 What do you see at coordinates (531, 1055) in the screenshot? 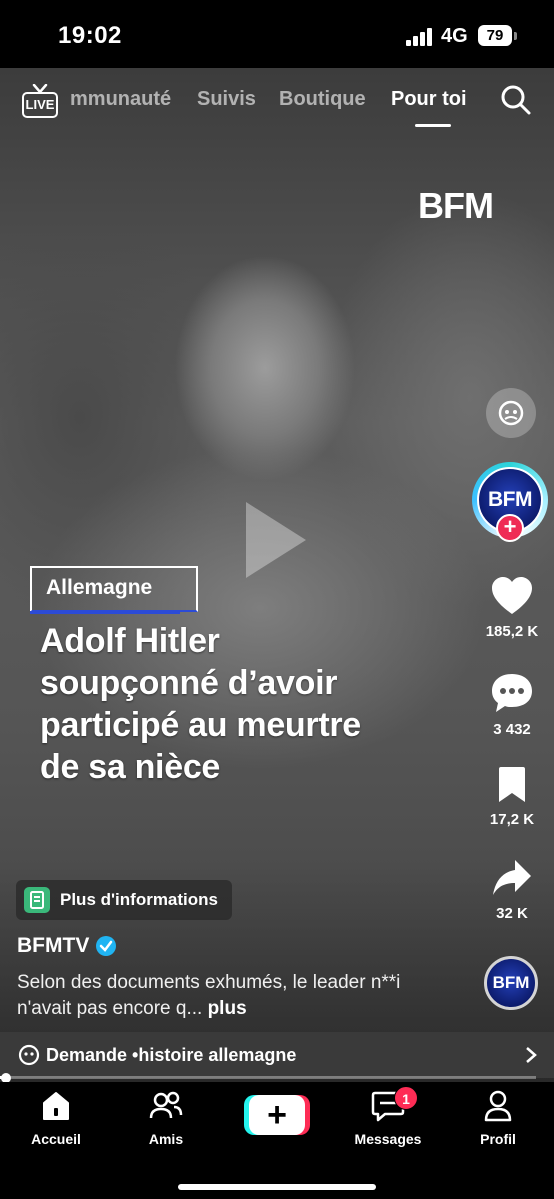
I see `chevron-right-icon` at bounding box center [531, 1055].